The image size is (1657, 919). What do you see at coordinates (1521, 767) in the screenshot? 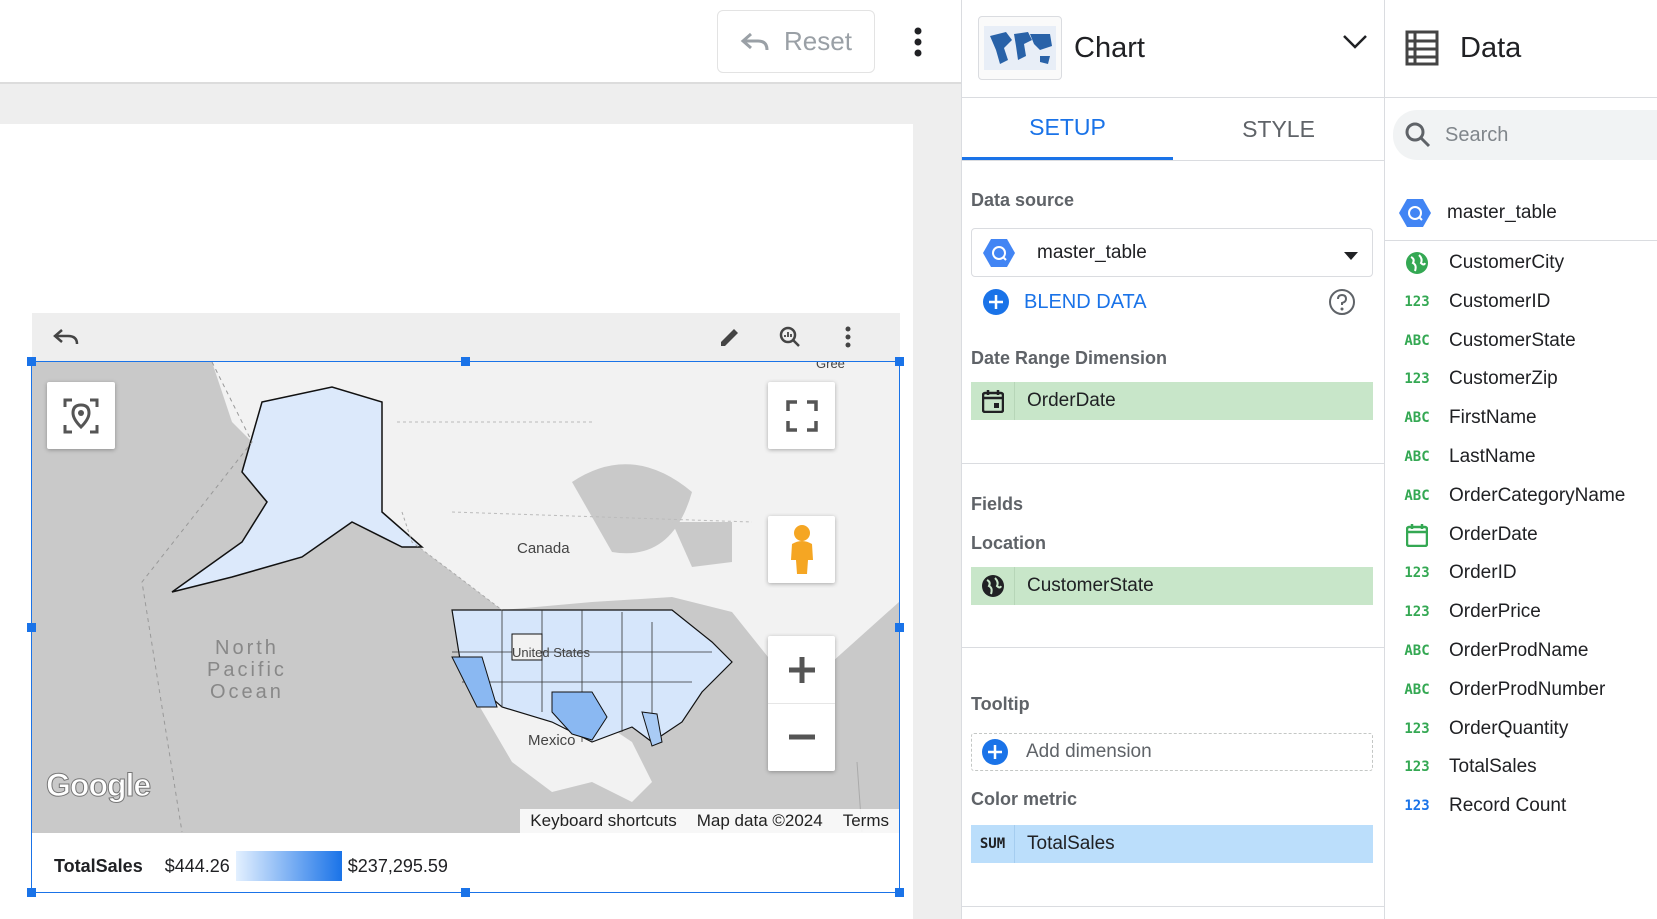
I see `field-item: 123 TotalSales` at bounding box center [1521, 767].